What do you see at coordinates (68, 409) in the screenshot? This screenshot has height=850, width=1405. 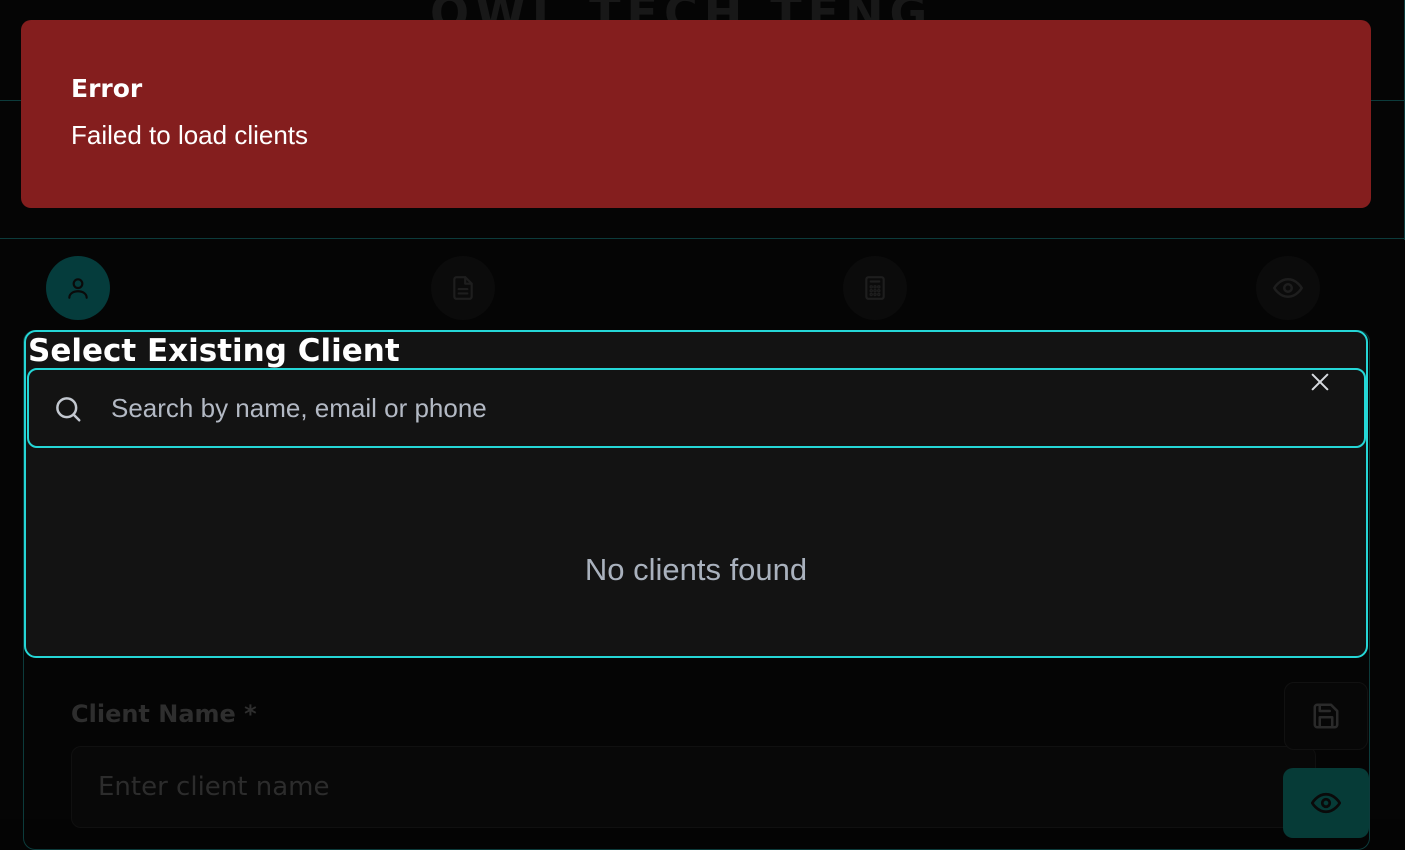 I see `search-icon` at bounding box center [68, 409].